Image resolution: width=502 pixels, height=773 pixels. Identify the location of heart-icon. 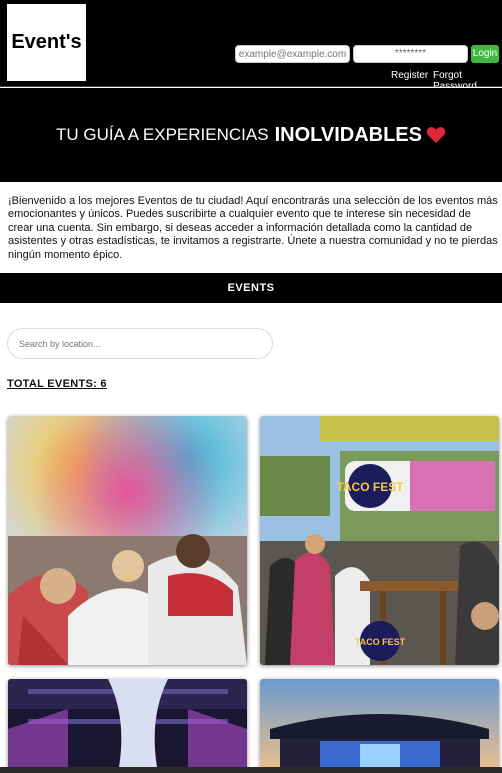
(436, 135).